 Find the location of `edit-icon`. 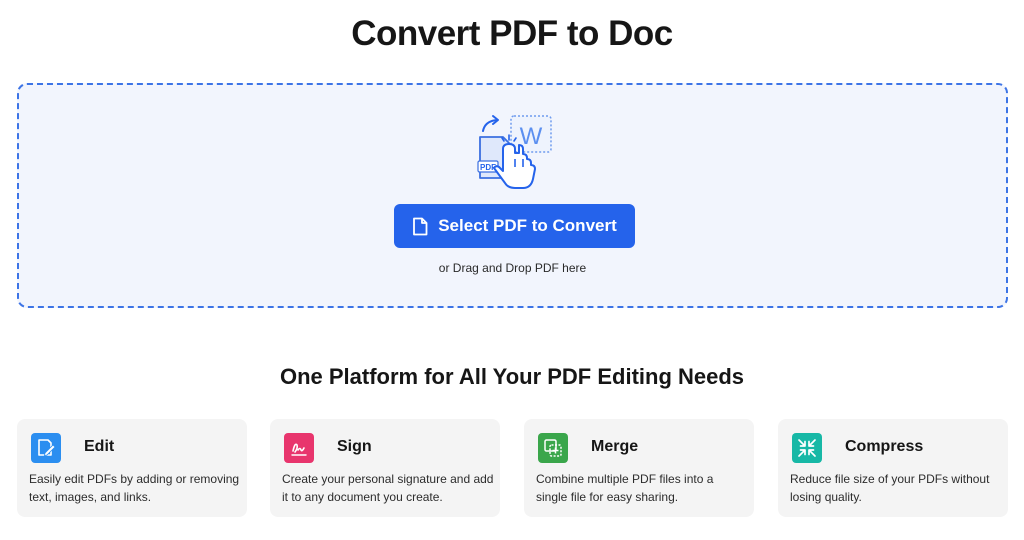

edit-icon is located at coordinates (46, 448).